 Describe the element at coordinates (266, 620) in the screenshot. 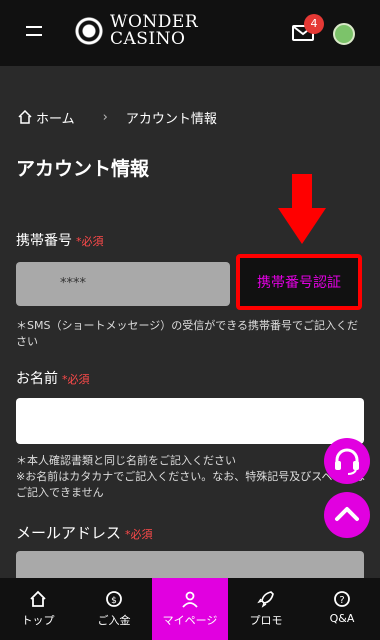

I see `nav-promo-label: プロモ` at that location.